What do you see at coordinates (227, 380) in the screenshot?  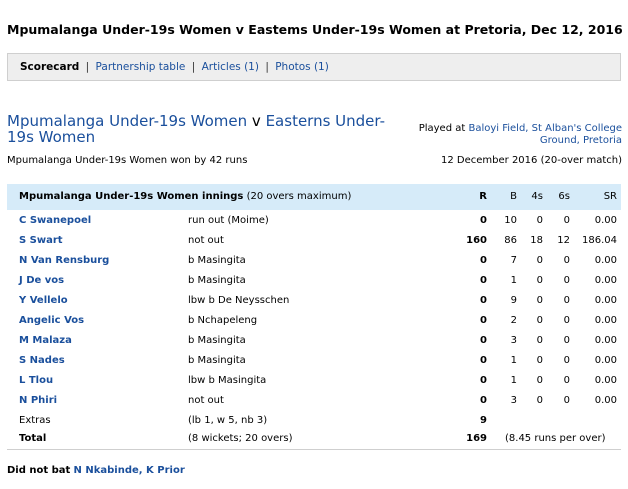 I see `batter-dismissal: lbw b Masingita` at bounding box center [227, 380].